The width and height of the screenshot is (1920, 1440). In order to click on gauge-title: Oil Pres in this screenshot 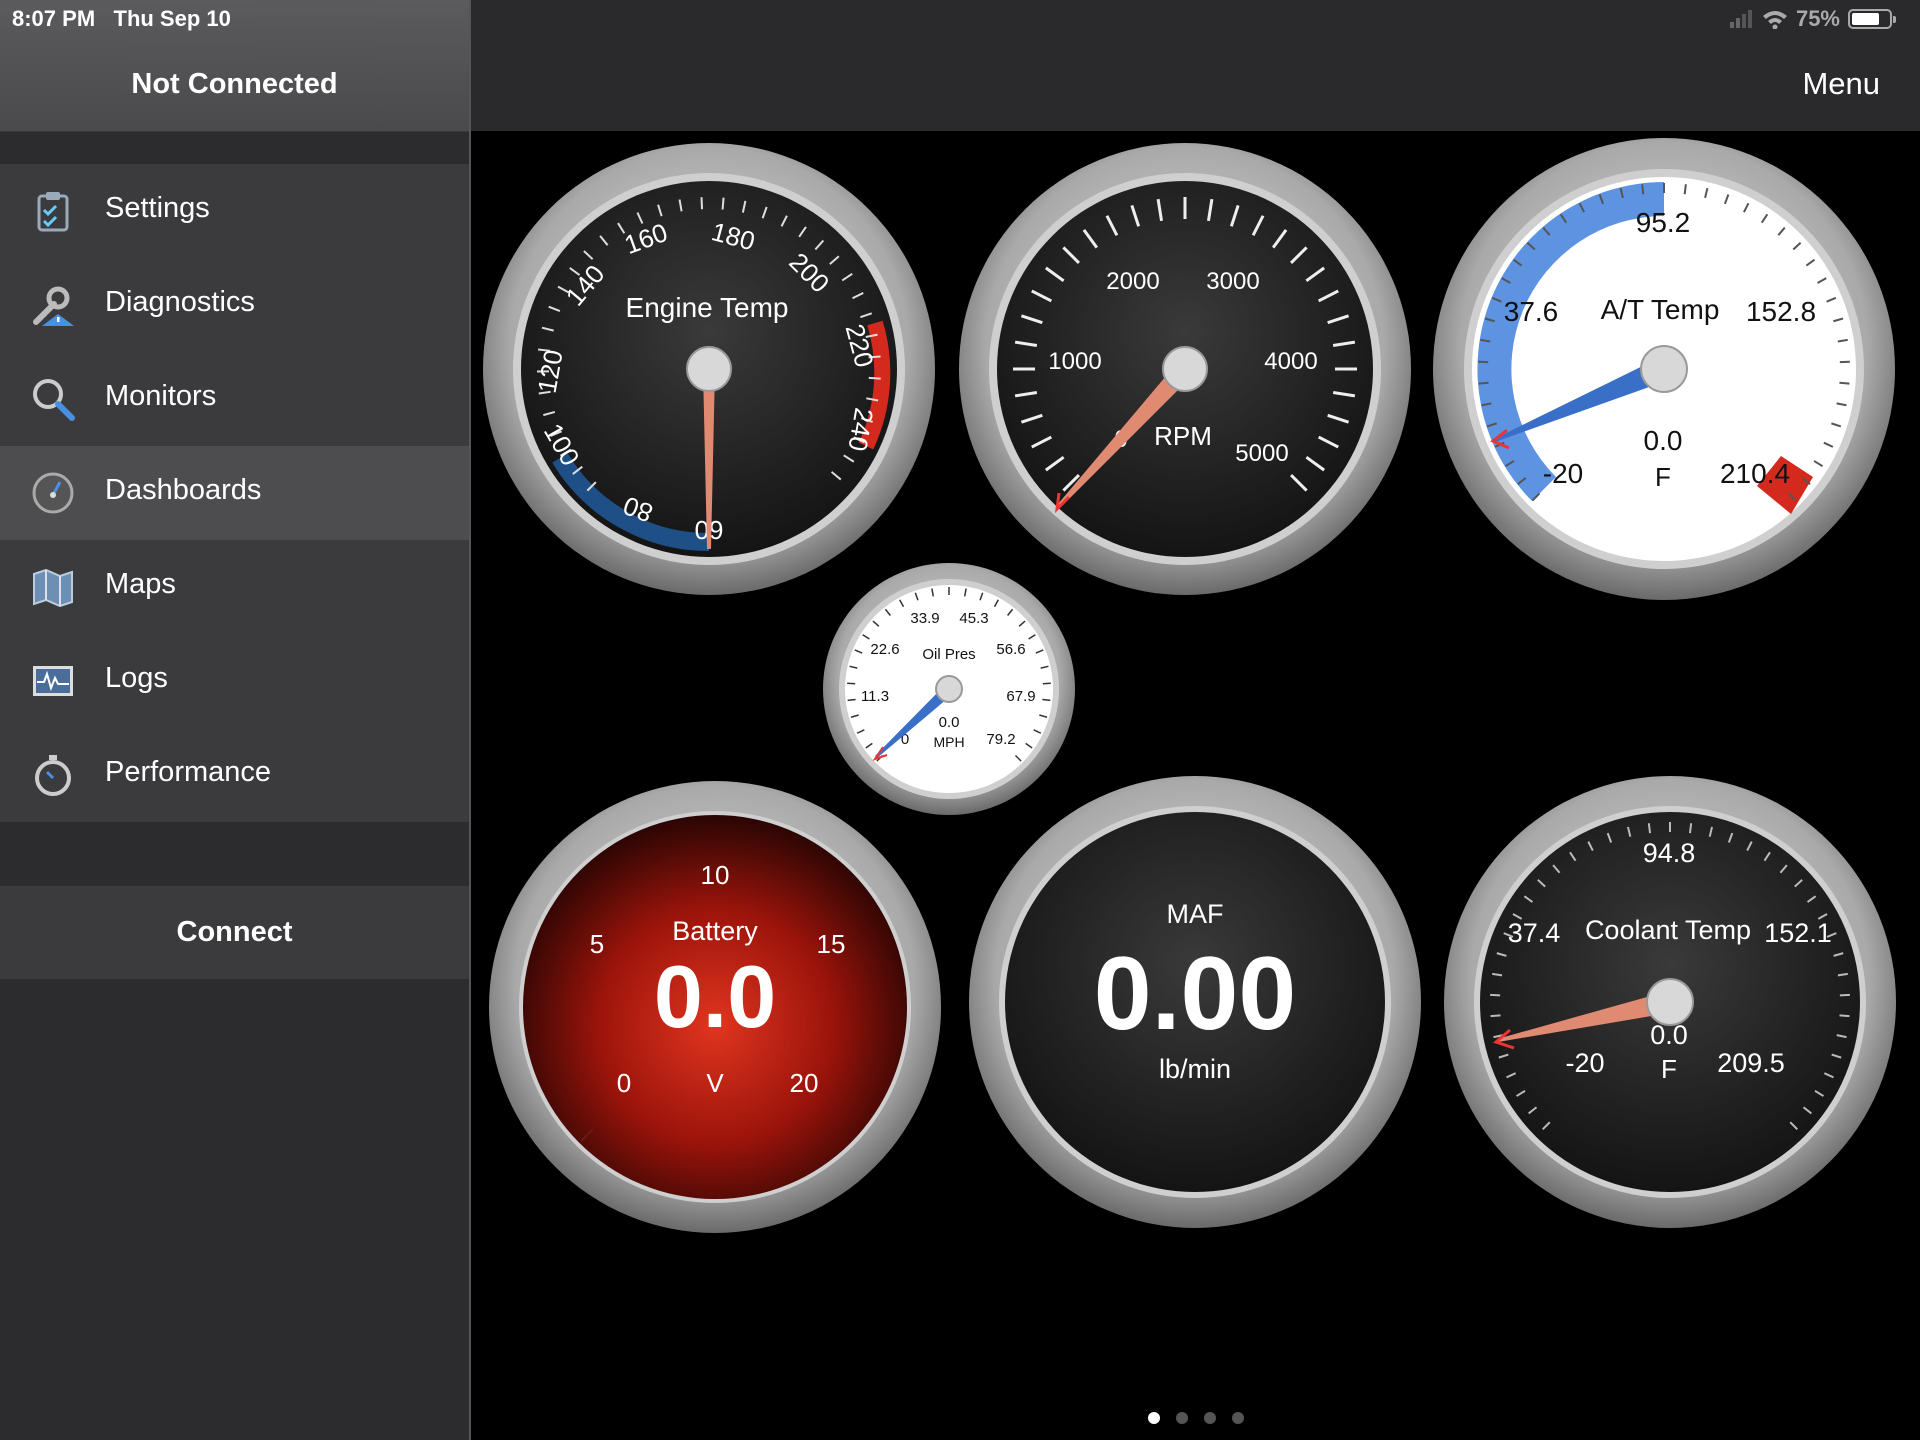, I will do `click(948, 654)`.